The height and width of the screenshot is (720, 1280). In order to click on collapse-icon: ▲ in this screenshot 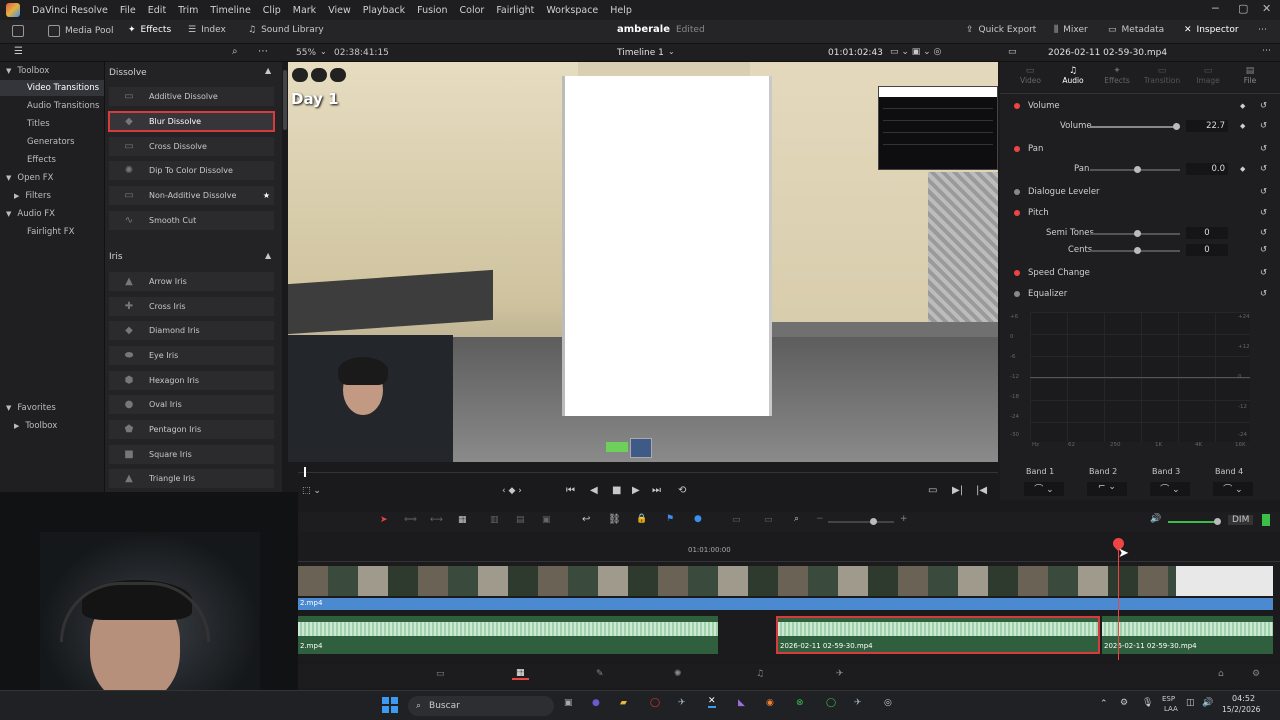, I will do `click(268, 70)`.